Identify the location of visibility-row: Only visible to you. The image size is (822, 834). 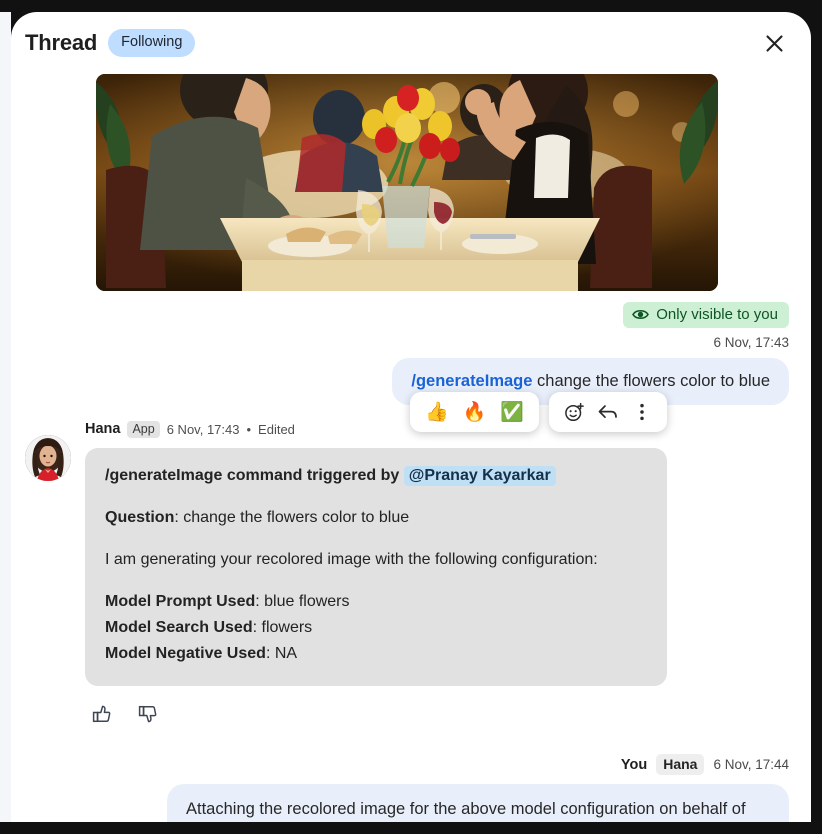
(407, 309).